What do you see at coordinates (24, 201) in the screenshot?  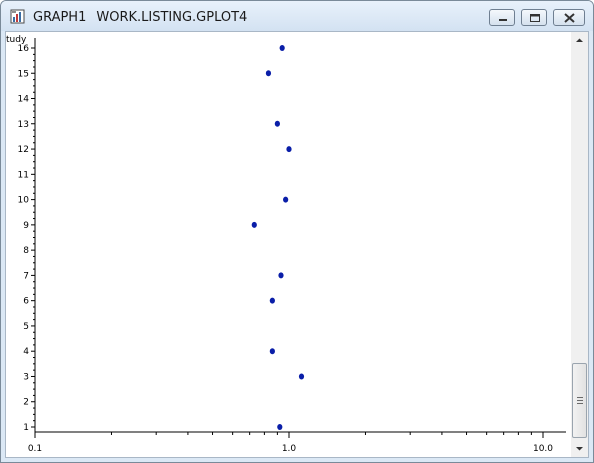 I see `y-tick-label: 10` at bounding box center [24, 201].